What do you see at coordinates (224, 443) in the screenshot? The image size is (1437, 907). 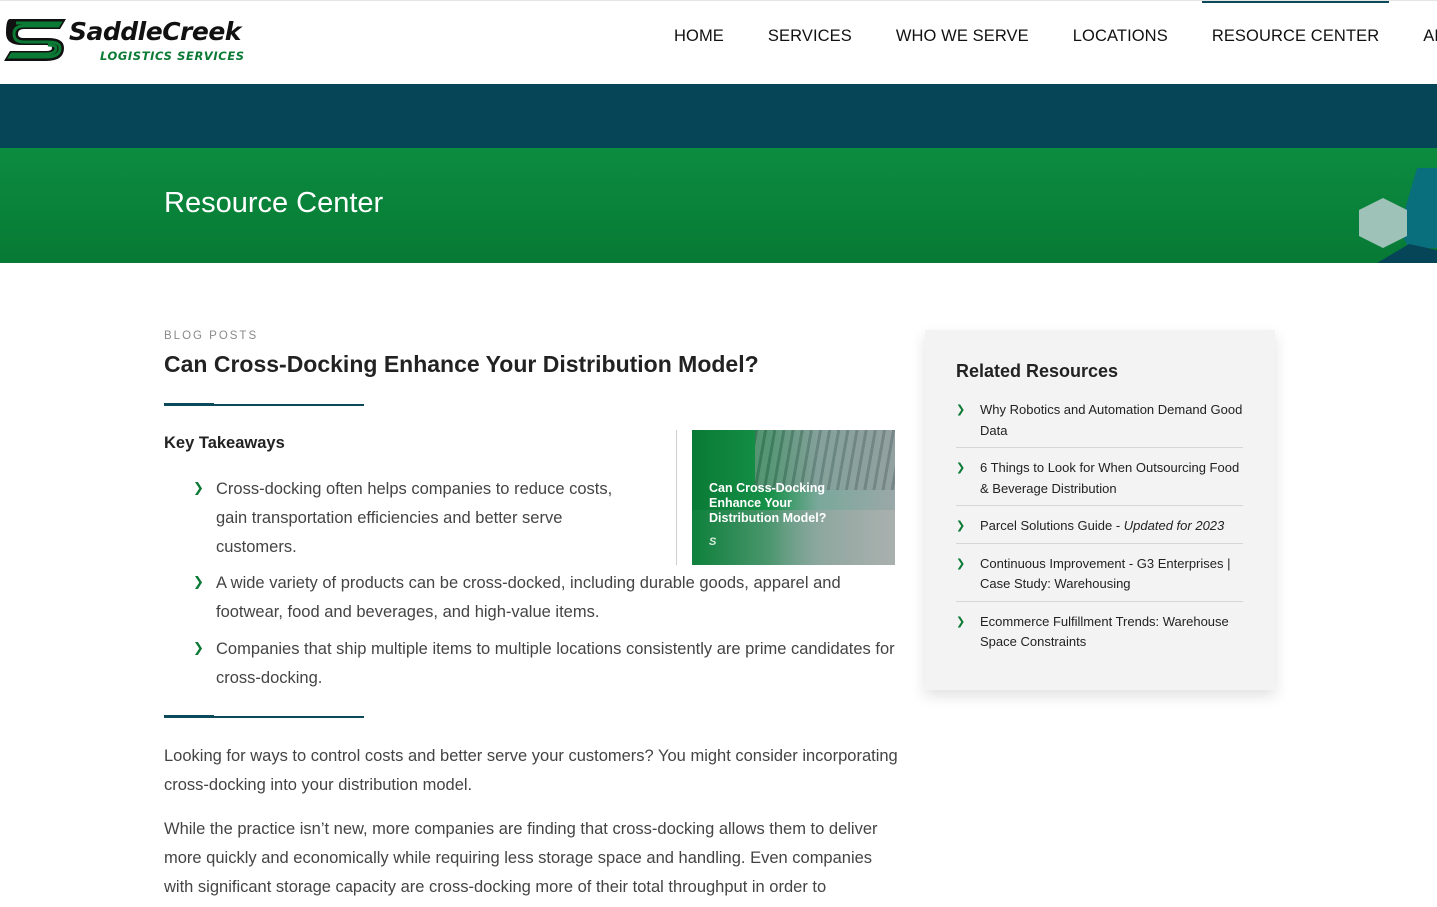 I see `key-takeaways-heading: Key Takeaways` at bounding box center [224, 443].